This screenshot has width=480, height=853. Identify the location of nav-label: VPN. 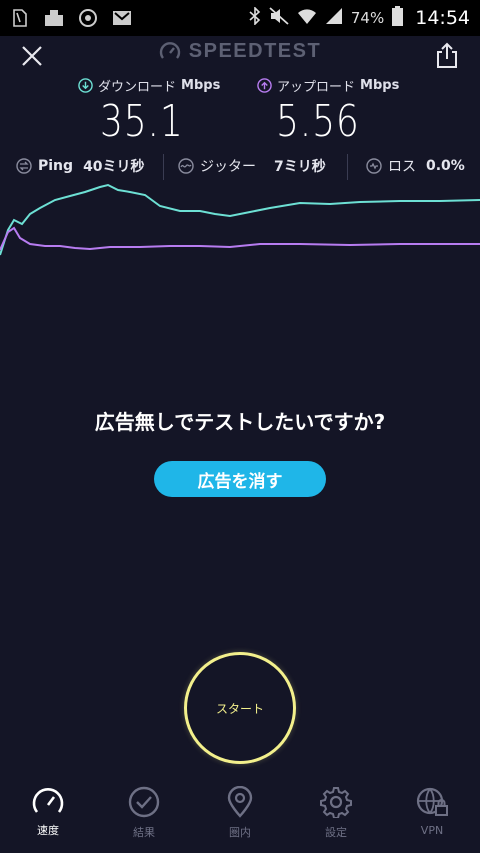
(432, 830).